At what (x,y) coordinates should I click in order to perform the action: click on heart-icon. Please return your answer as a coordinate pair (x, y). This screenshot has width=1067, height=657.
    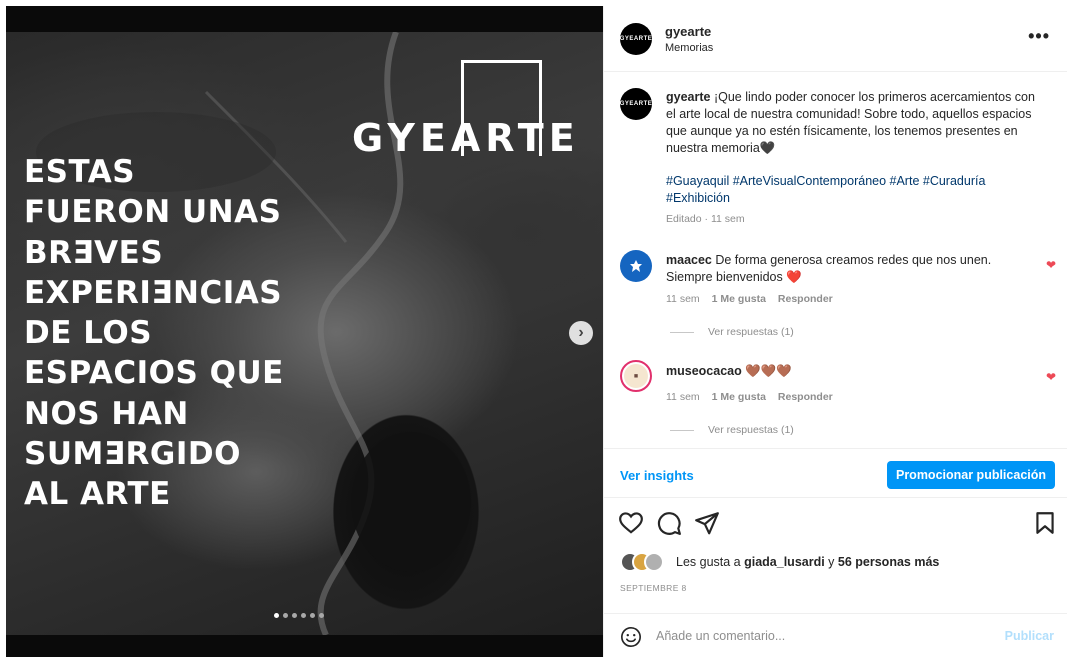
    Looking at the image, I should click on (631, 523).